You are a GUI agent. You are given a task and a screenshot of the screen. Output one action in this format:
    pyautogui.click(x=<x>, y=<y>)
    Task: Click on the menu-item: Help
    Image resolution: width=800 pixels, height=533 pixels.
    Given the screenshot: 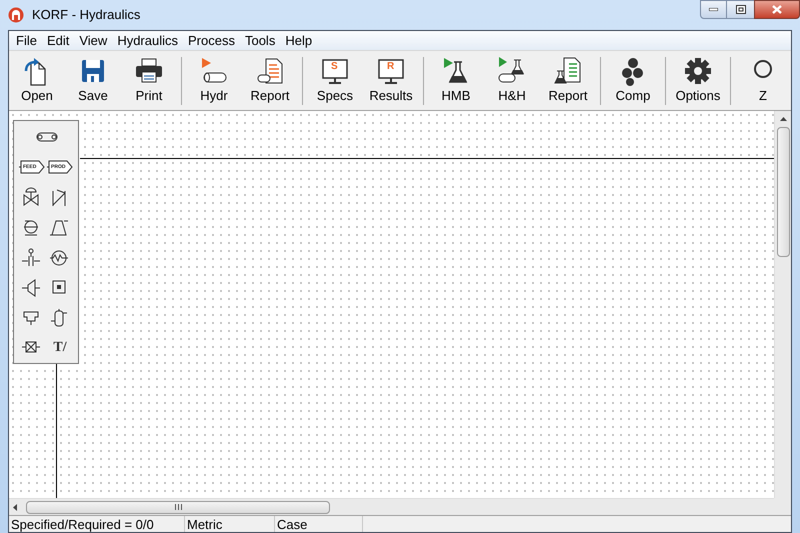 What is the action you would take?
    pyautogui.click(x=299, y=40)
    